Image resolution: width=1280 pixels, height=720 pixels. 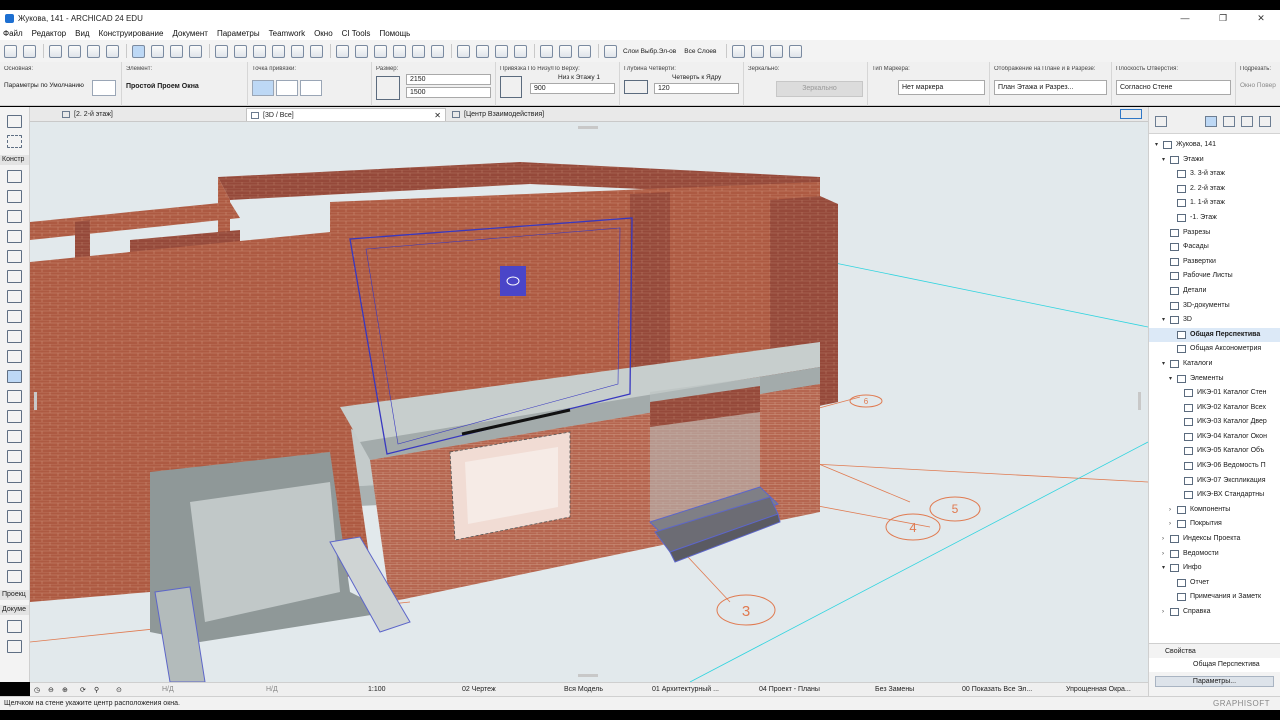 What do you see at coordinates (511, 87) in the screenshot?
I see `sill-anchor-icon` at bounding box center [511, 87].